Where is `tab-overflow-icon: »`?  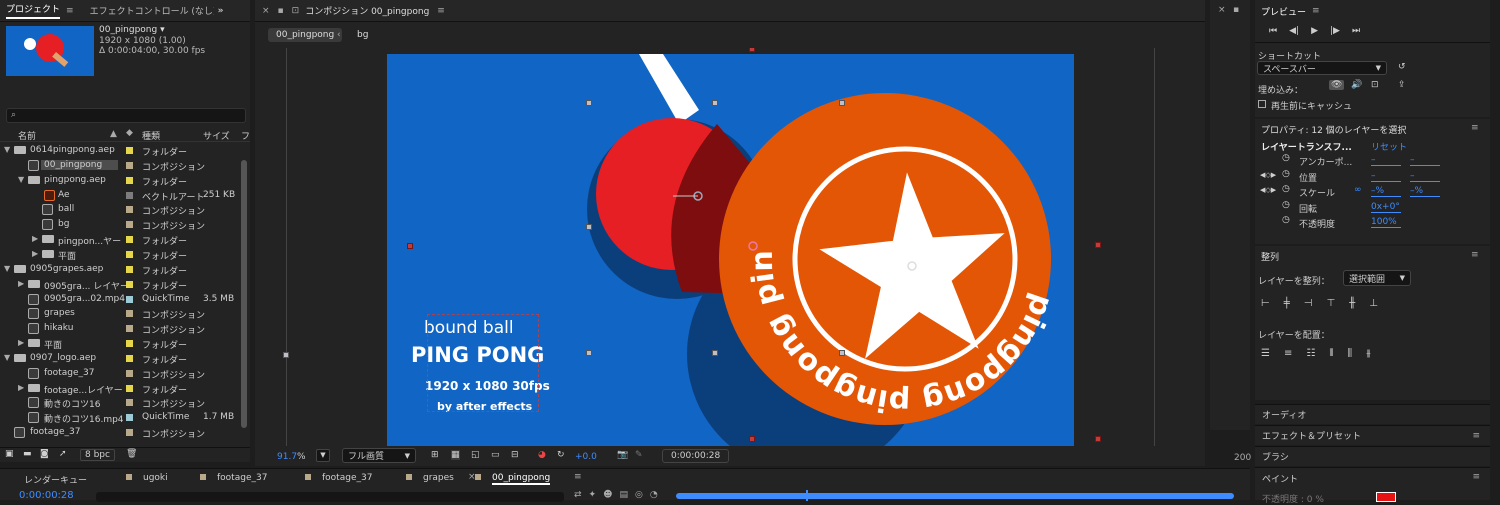 tab-overflow-icon: » is located at coordinates (221, 11).